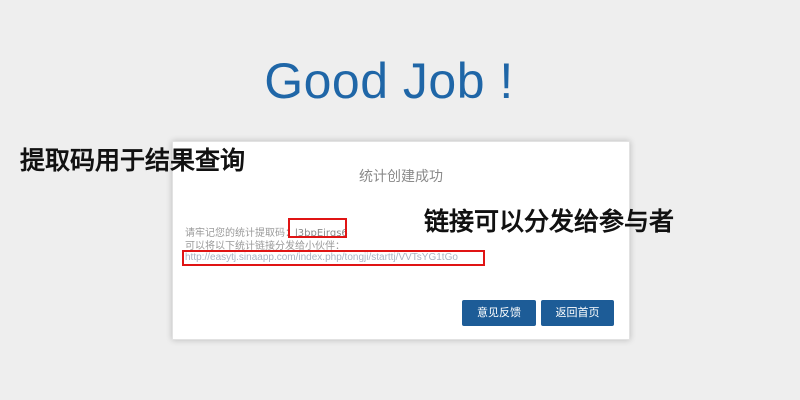 The height and width of the screenshot is (400, 800). I want to click on feedback-button: 意见反馈, so click(499, 313).